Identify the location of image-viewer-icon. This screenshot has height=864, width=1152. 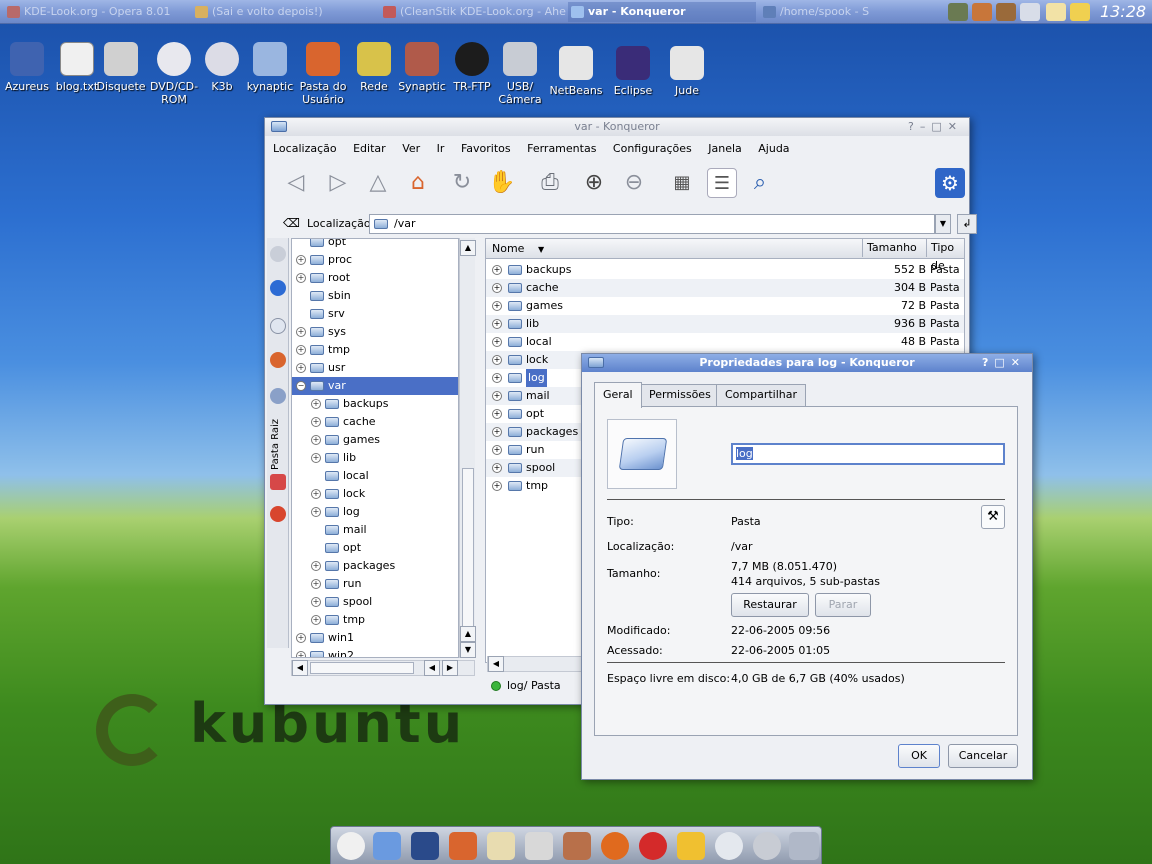
(577, 846).